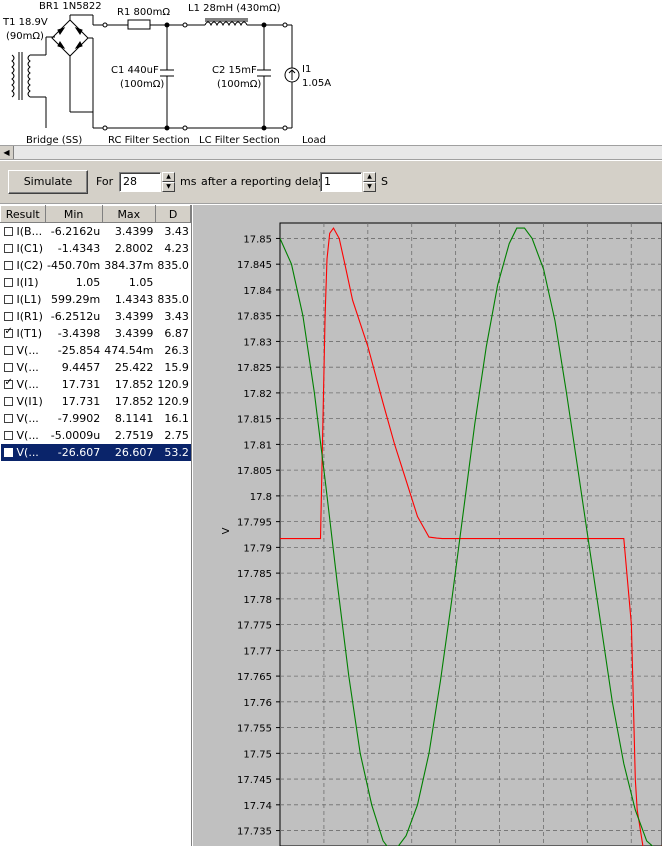  What do you see at coordinates (23, 265) in the screenshot?
I see `result-name-cell: I(C2)` at bounding box center [23, 265].